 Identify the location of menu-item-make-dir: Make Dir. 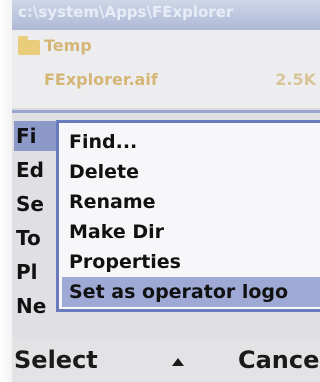
(194, 232).